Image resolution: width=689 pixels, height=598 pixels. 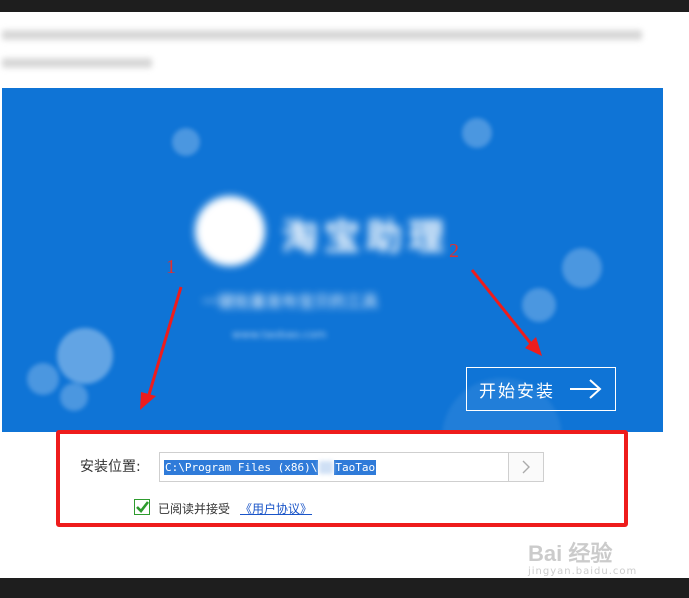 What do you see at coordinates (171, 267) in the screenshot?
I see `annotation-number-1: 1` at bounding box center [171, 267].